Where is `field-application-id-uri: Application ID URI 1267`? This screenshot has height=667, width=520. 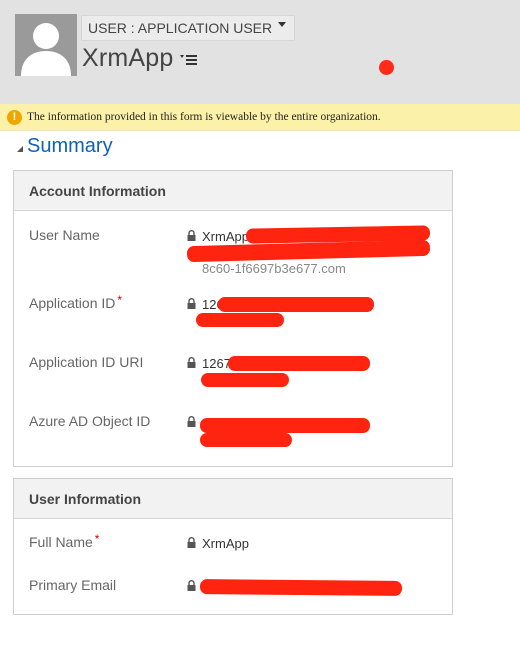
field-application-id-uri: Application ID URI 1267 is located at coordinates (239, 374).